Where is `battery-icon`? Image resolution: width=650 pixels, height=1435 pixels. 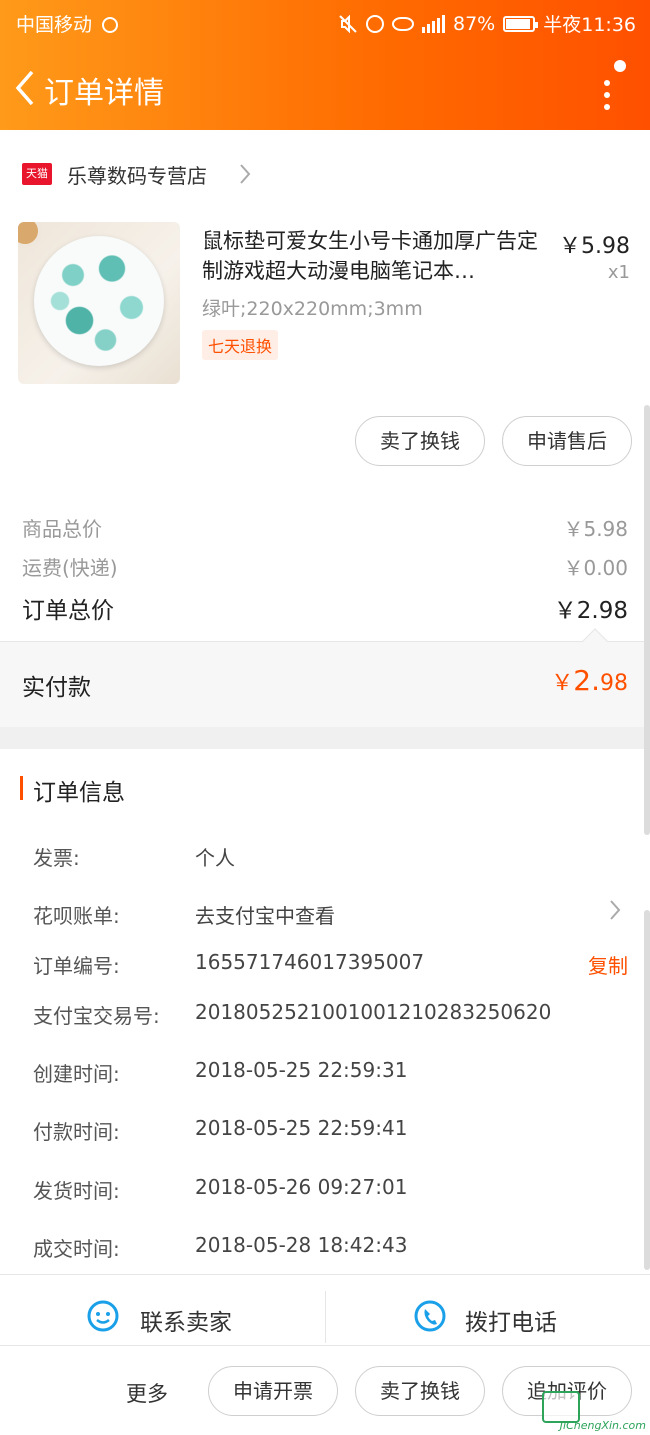
battery-icon is located at coordinates (521, 23).